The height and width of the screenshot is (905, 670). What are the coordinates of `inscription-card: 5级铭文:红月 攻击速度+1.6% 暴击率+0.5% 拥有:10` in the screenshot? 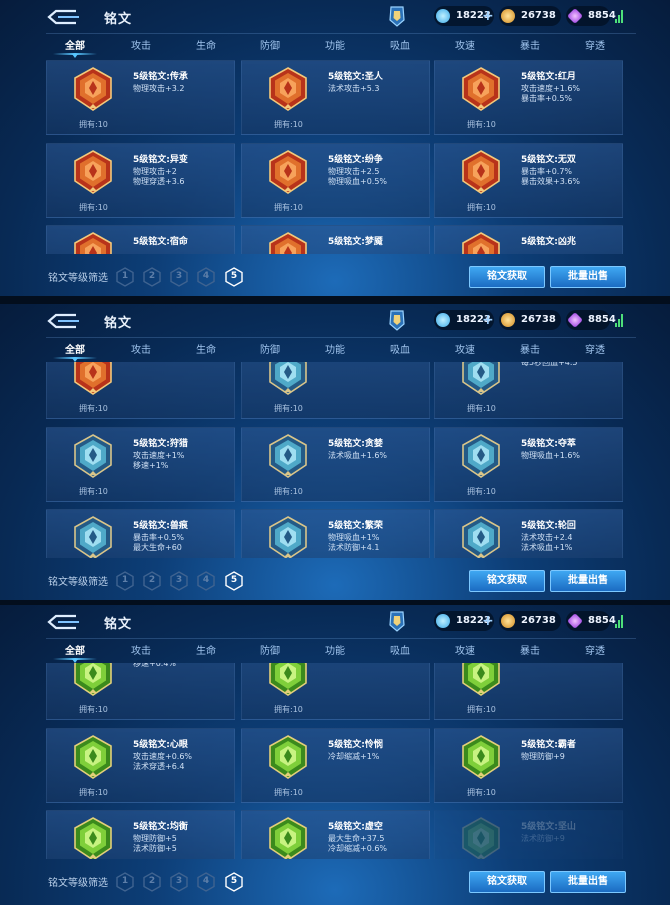 It's located at (528, 97).